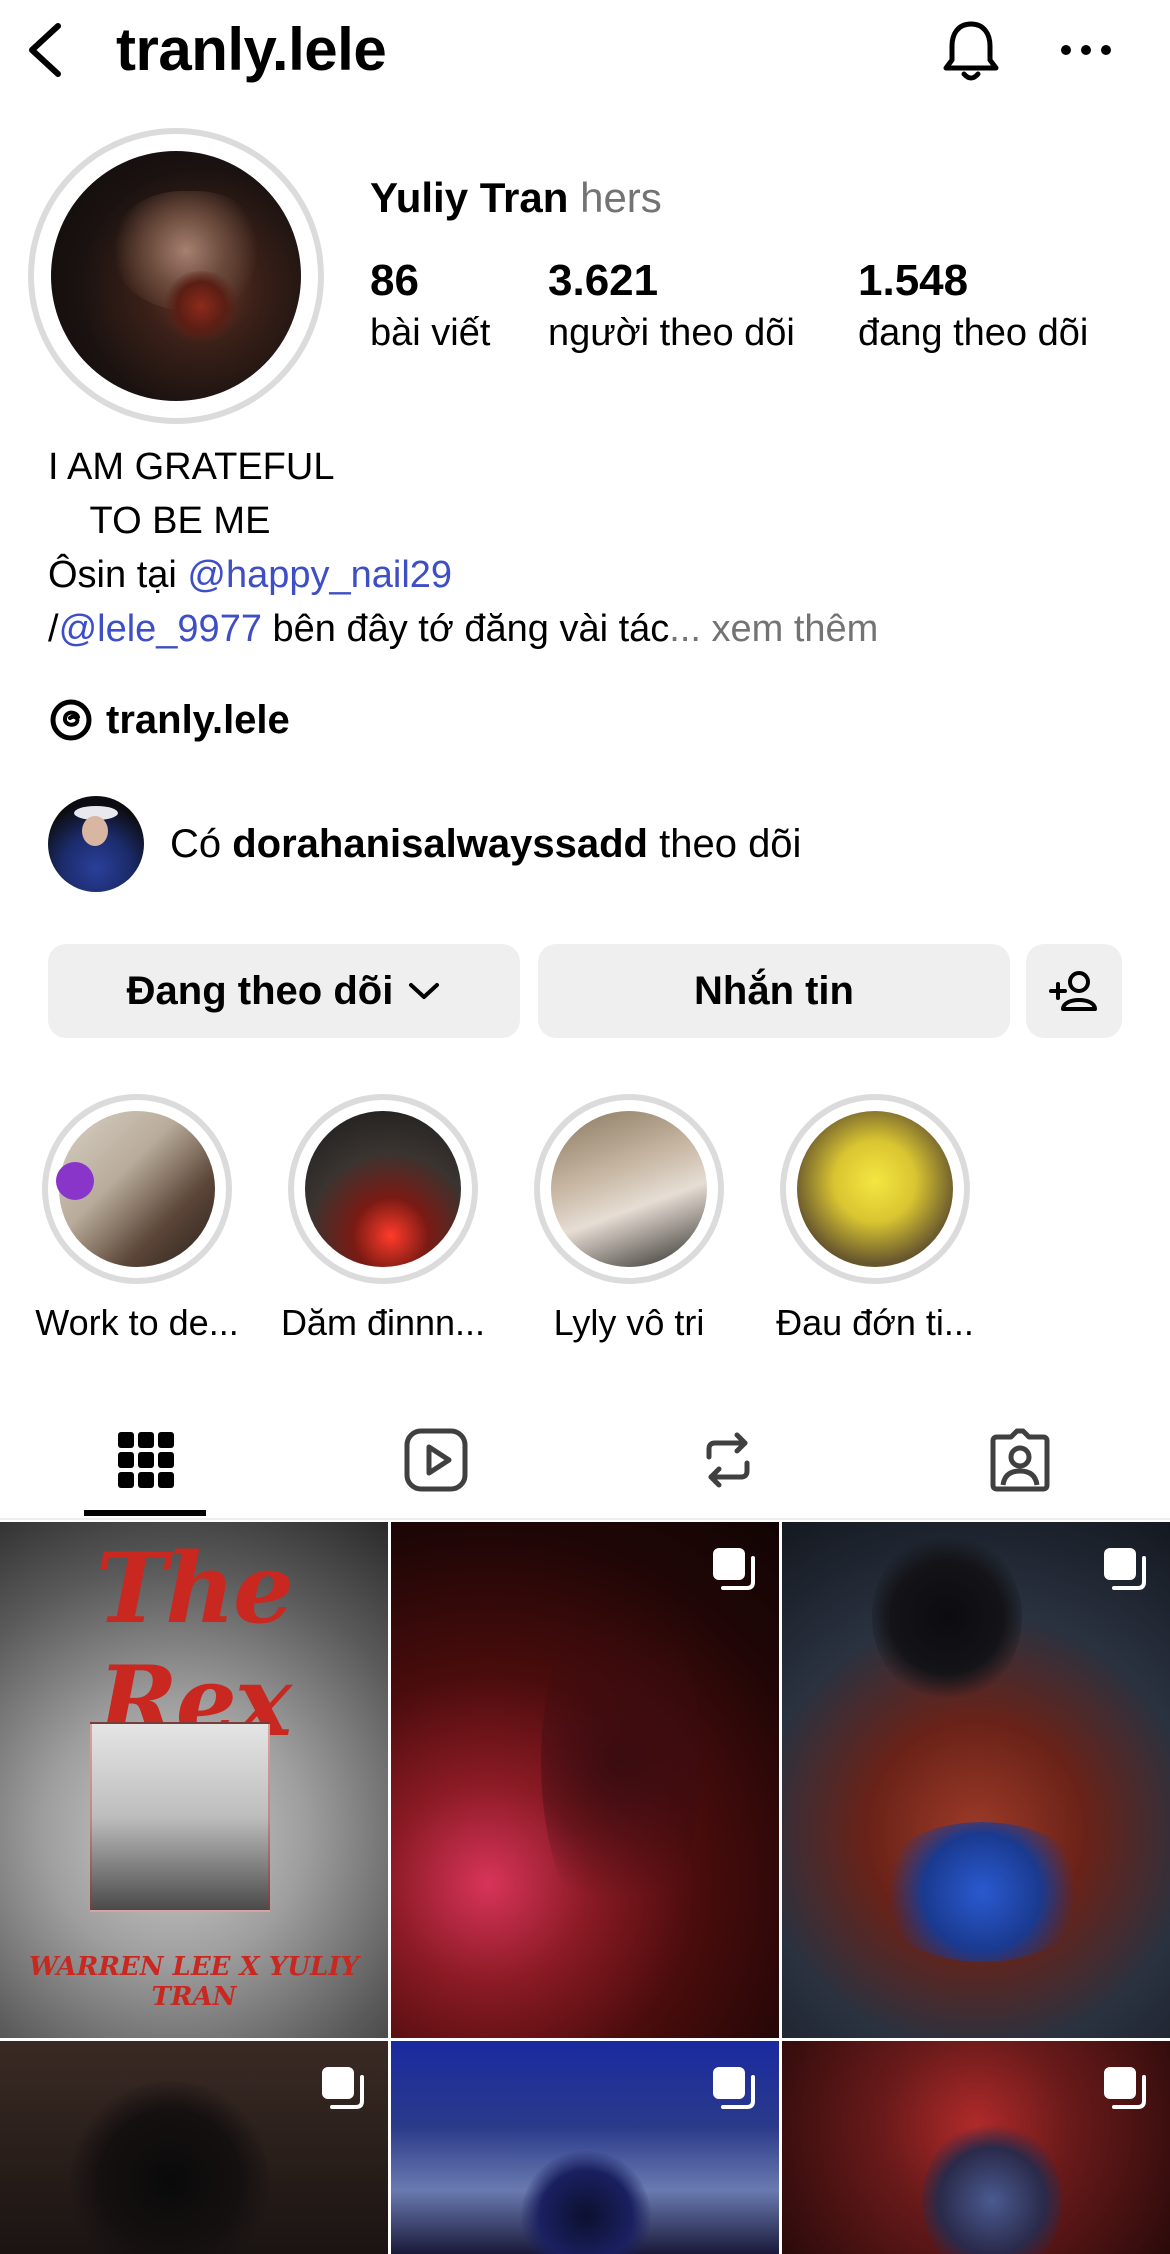 The width and height of the screenshot is (1170, 2254). I want to click on bio-line-3: Ôsin tại @happy_nail29, so click(463, 575).